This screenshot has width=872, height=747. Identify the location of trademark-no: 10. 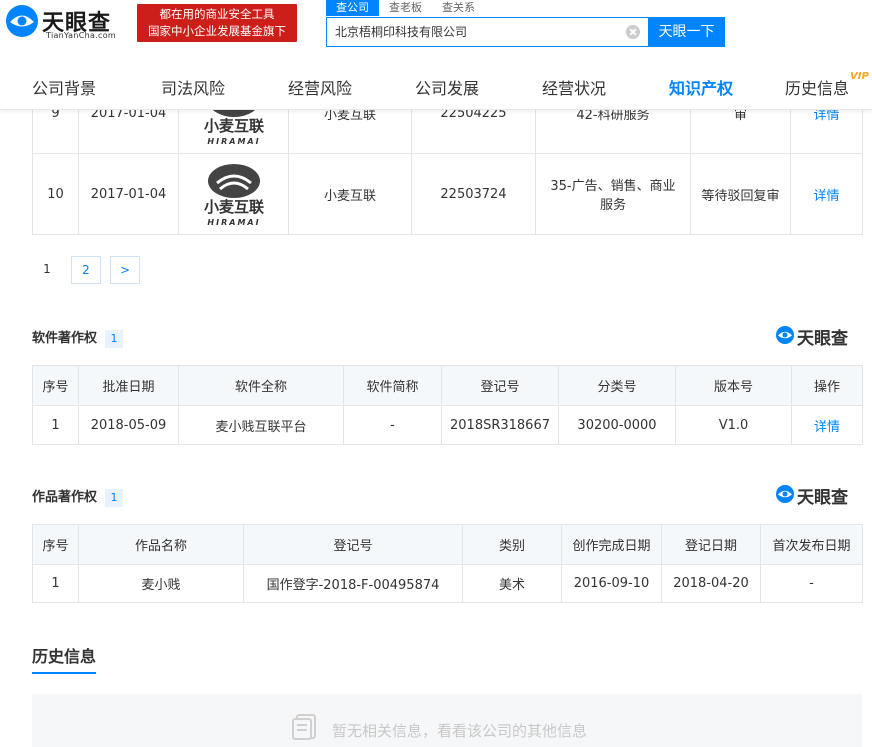
(55, 194).